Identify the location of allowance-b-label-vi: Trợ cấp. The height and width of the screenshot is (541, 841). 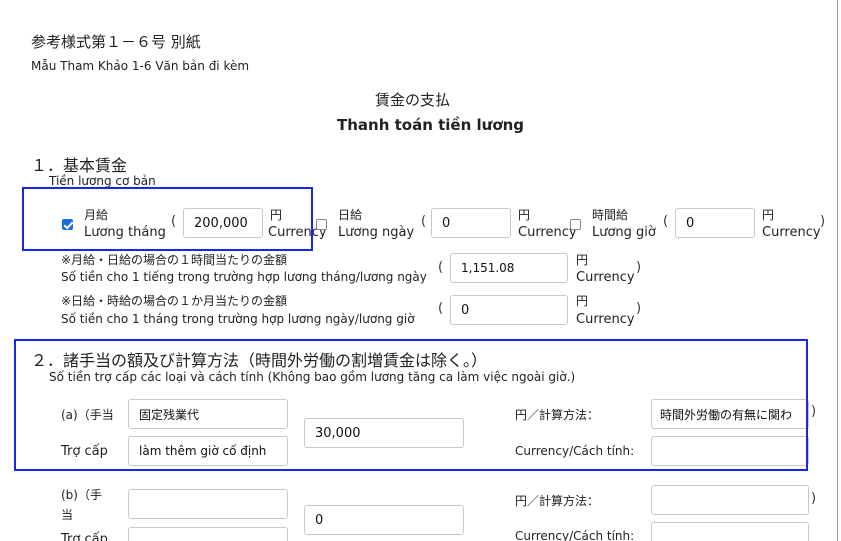
(84, 536).